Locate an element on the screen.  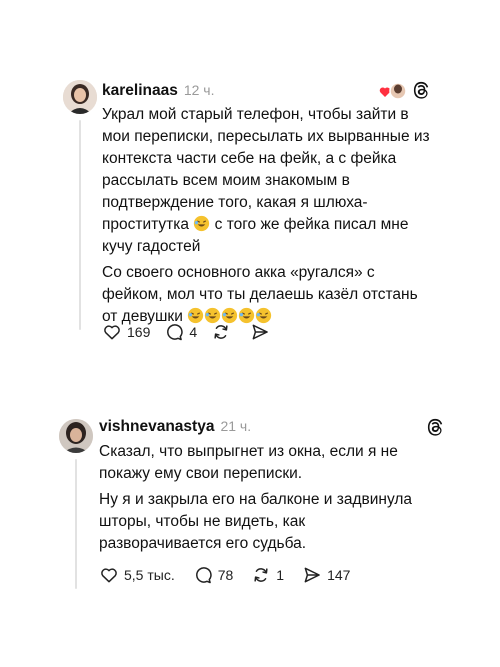
comment-button: 4 is located at coordinates (180, 332).